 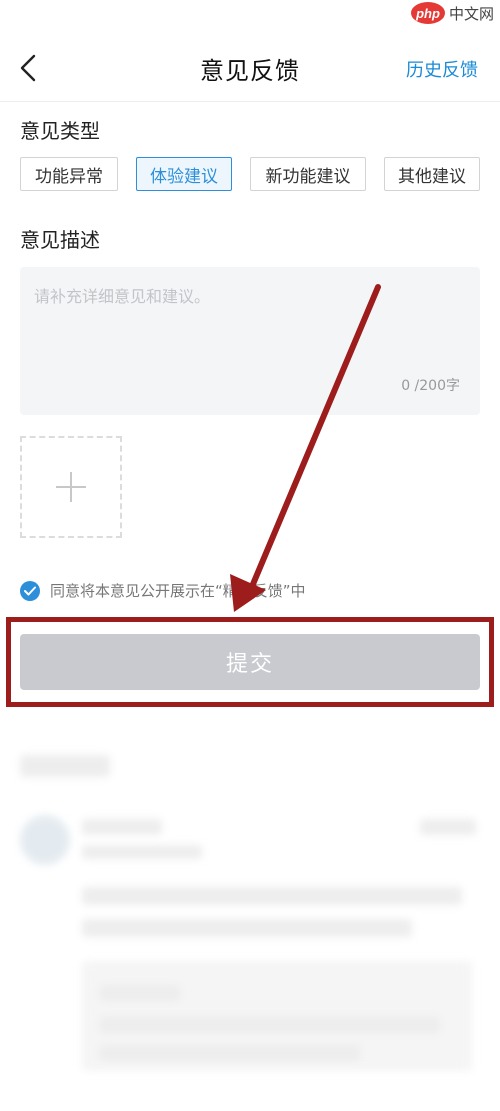 What do you see at coordinates (184, 174) in the screenshot?
I see `type-chip-experience: 体验建议` at bounding box center [184, 174].